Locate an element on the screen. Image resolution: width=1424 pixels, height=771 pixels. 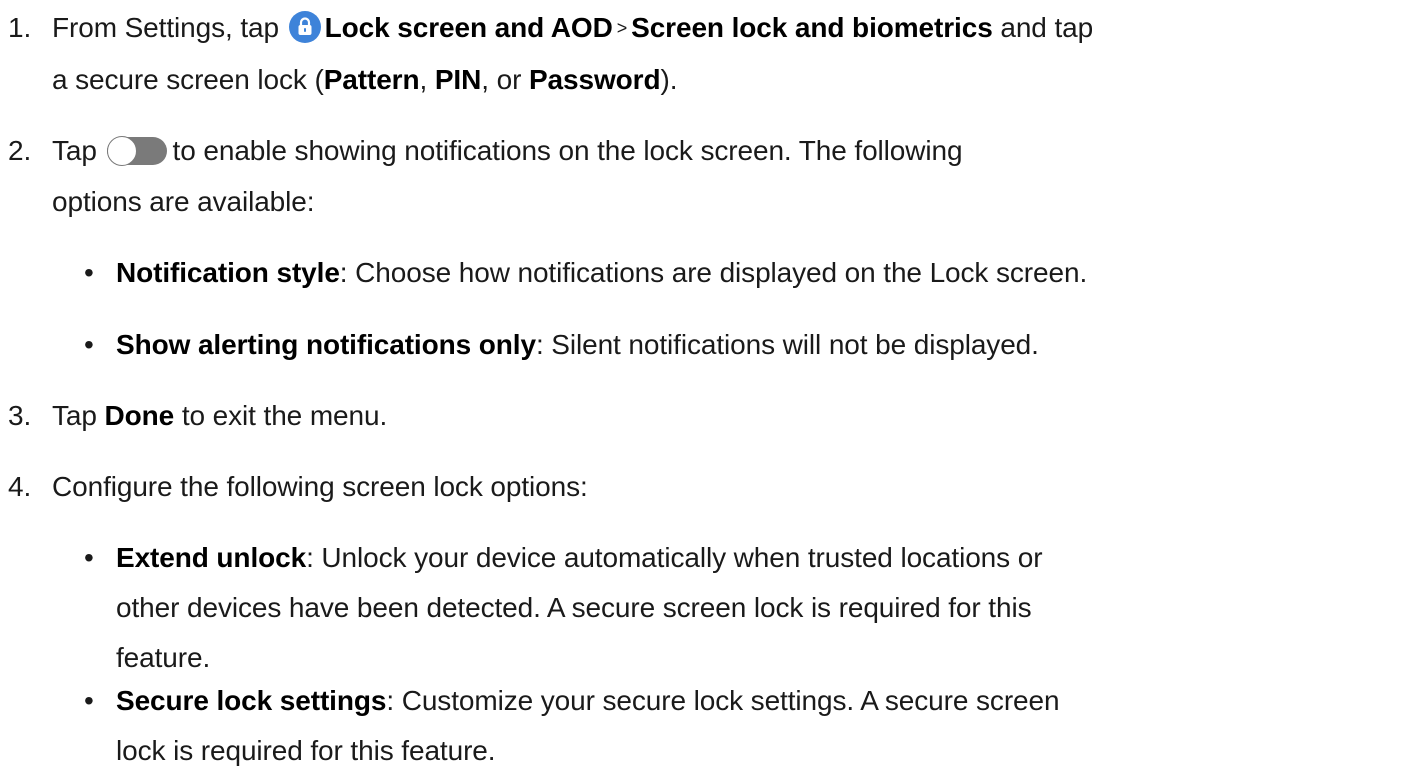
step-2-pre: Tap is located at coordinates (74, 150).